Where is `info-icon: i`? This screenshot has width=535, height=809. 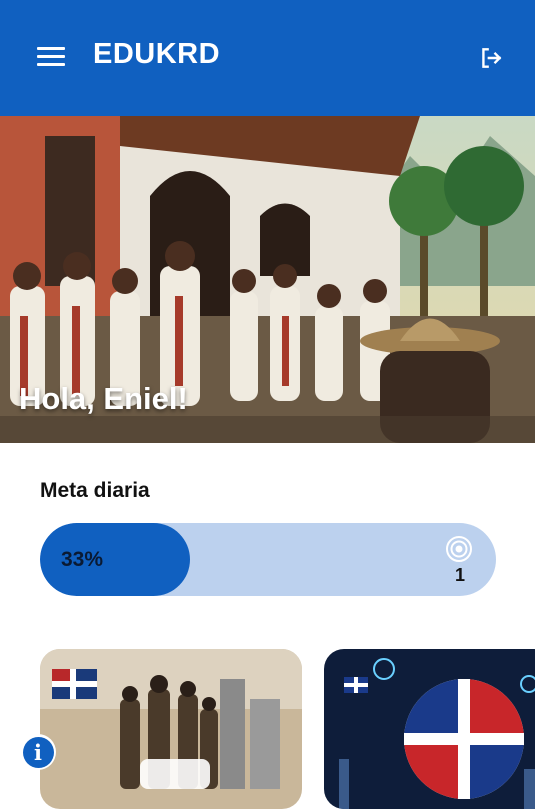
info-icon: i is located at coordinates (38, 752).